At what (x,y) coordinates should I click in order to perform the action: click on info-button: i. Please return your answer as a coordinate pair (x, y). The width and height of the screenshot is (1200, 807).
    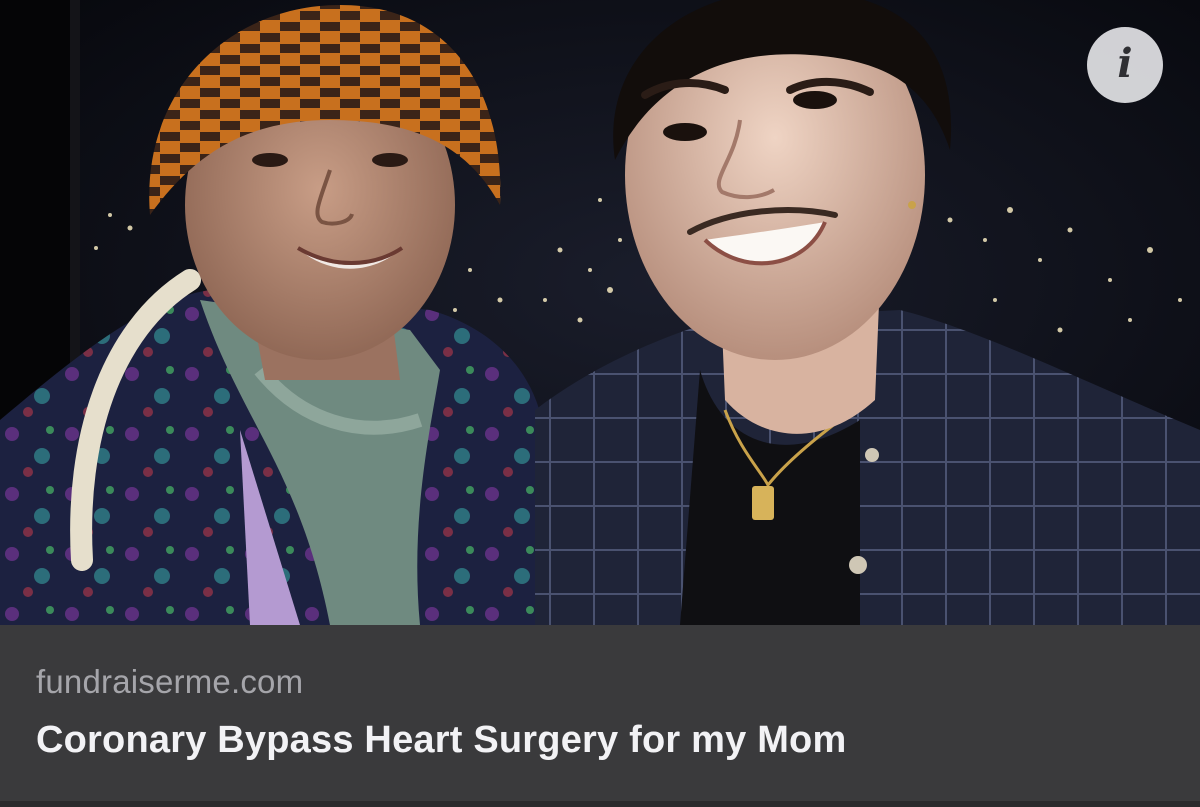
    Looking at the image, I should click on (1125, 65).